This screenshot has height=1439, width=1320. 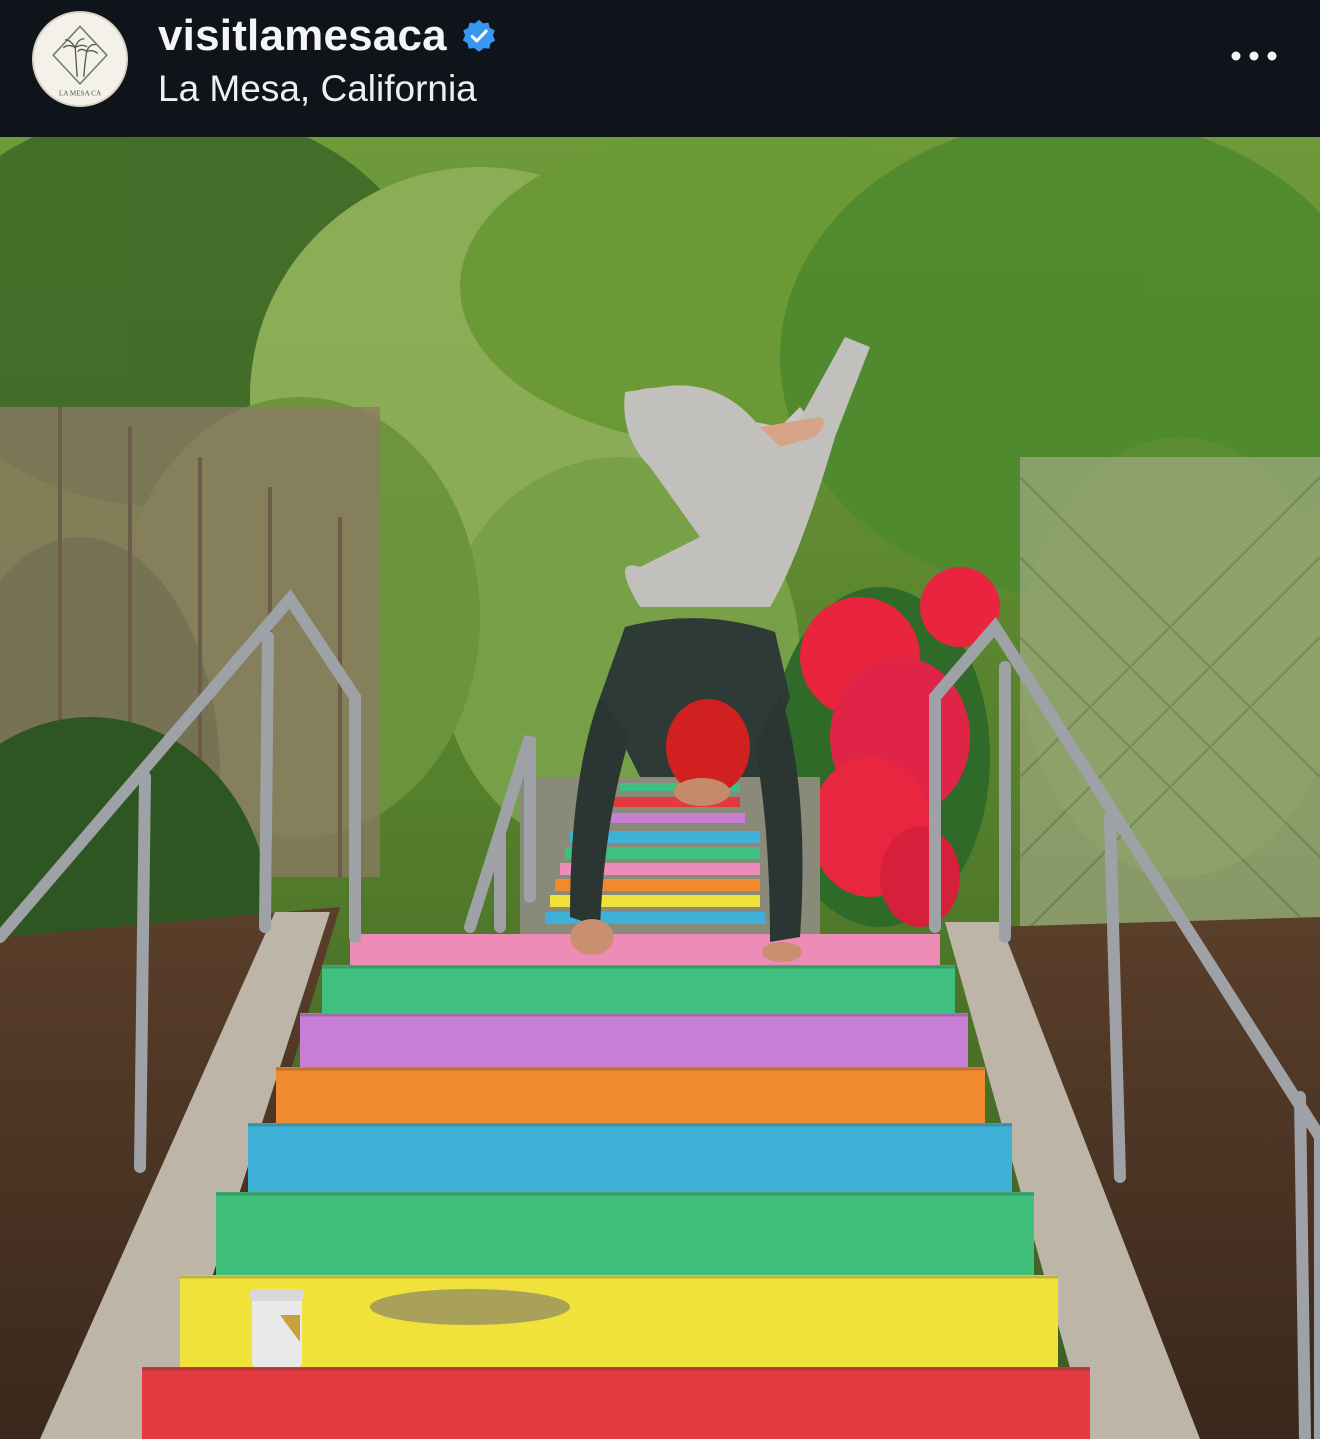 What do you see at coordinates (645, 950) in the screenshot?
I see `step-pink` at bounding box center [645, 950].